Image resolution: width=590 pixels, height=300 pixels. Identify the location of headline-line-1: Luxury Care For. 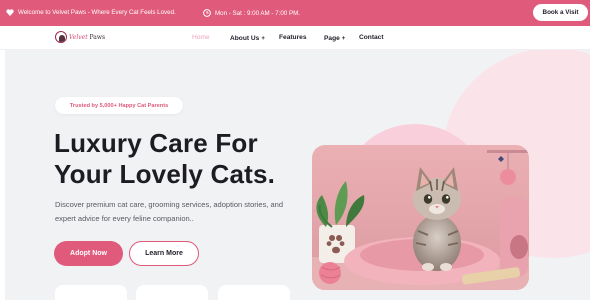
(156, 143).